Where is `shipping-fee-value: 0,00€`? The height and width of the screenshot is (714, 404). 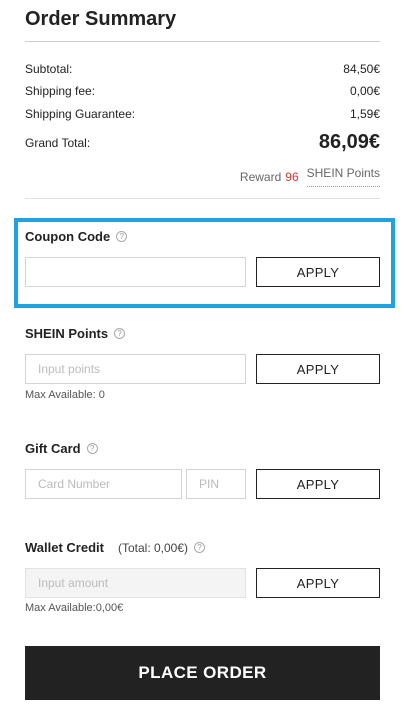
shipping-fee-value: 0,00€ is located at coordinates (364, 91).